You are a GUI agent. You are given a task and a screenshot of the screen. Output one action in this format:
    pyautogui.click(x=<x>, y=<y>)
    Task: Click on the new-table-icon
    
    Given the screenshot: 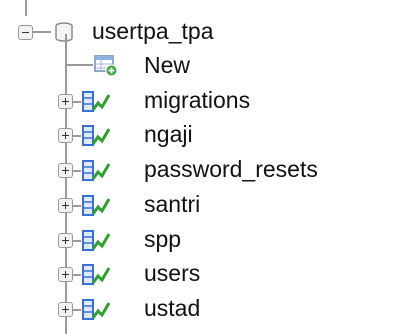 What is the action you would take?
    pyautogui.click(x=106, y=65)
    